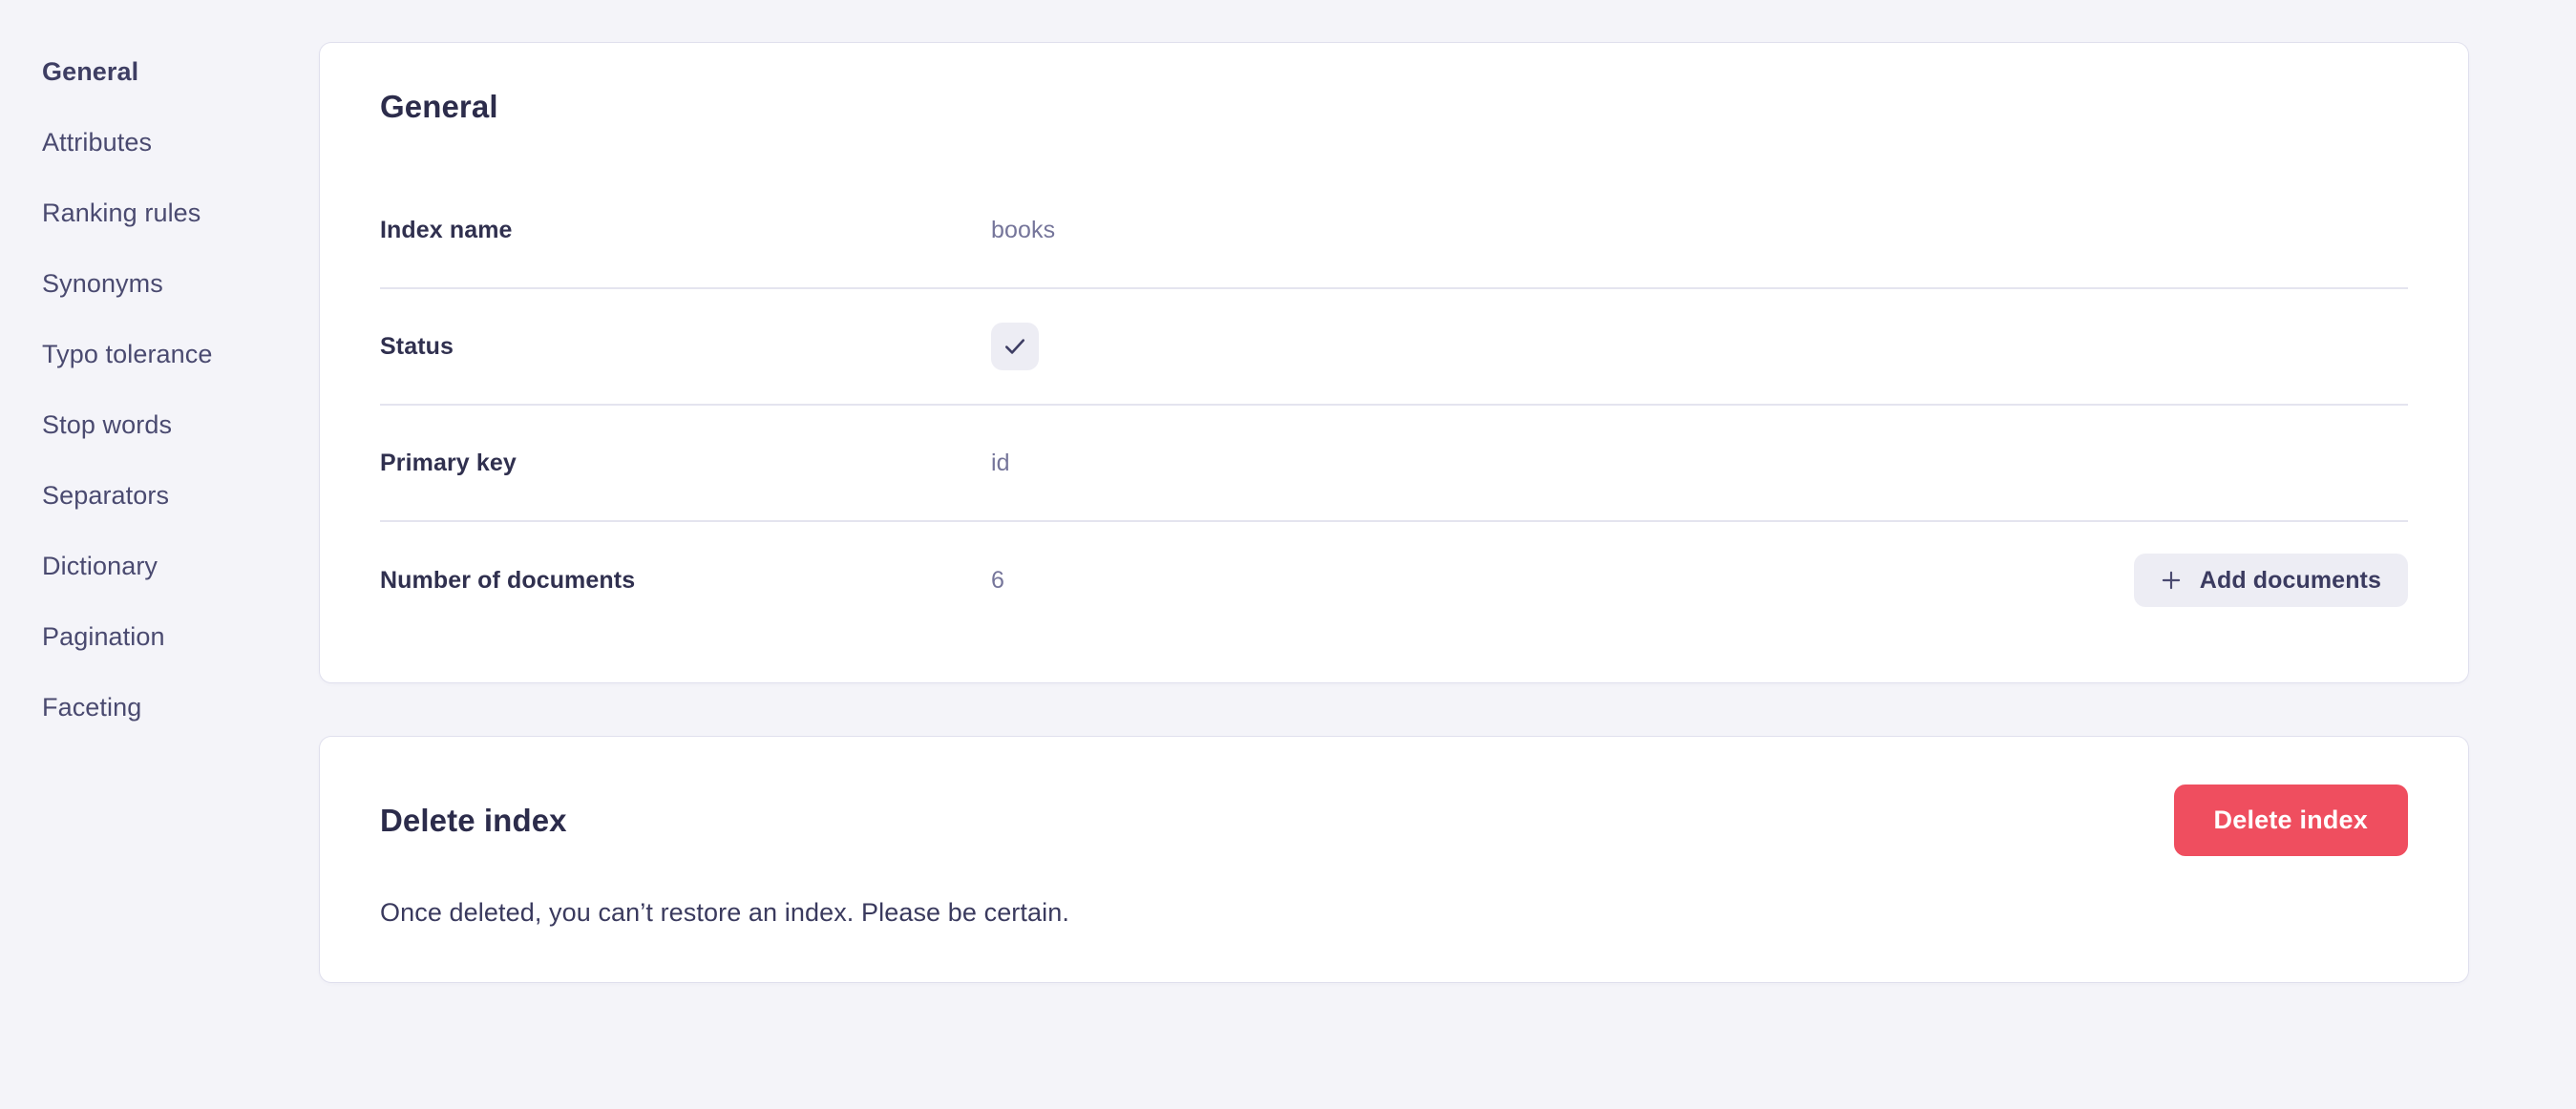 The height and width of the screenshot is (1109, 2576). Describe the element at coordinates (100, 566) in the screenshot. I see `sidebar-item-label: Dictionary` at that location.